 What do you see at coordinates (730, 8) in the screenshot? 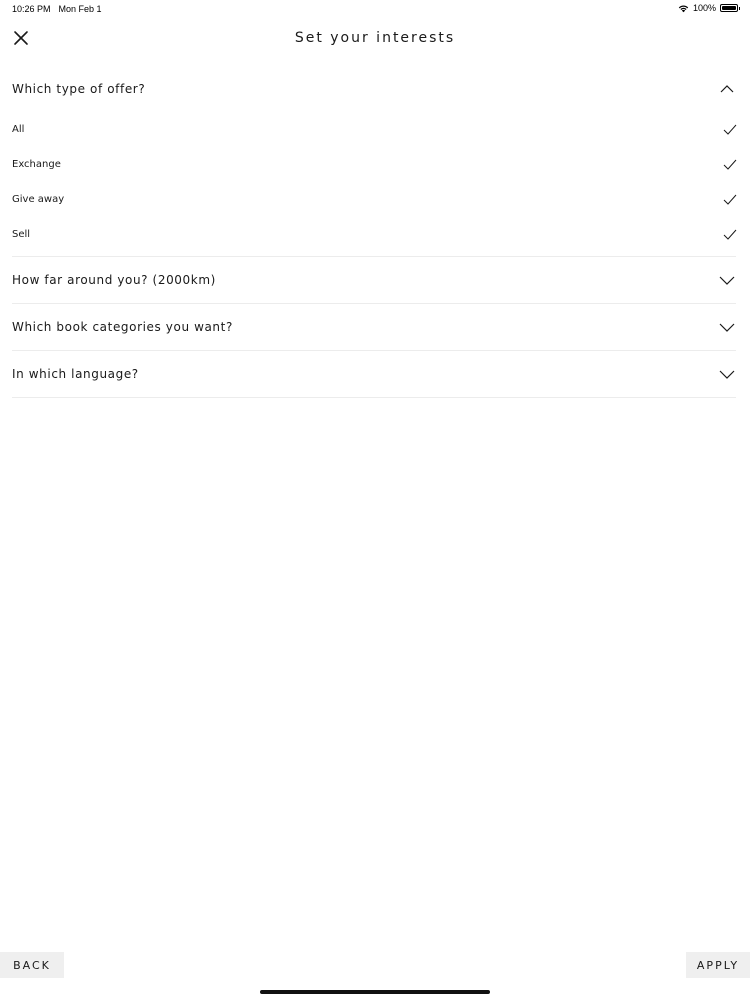
I see `battery-icon` at bounding box center [730, 8].